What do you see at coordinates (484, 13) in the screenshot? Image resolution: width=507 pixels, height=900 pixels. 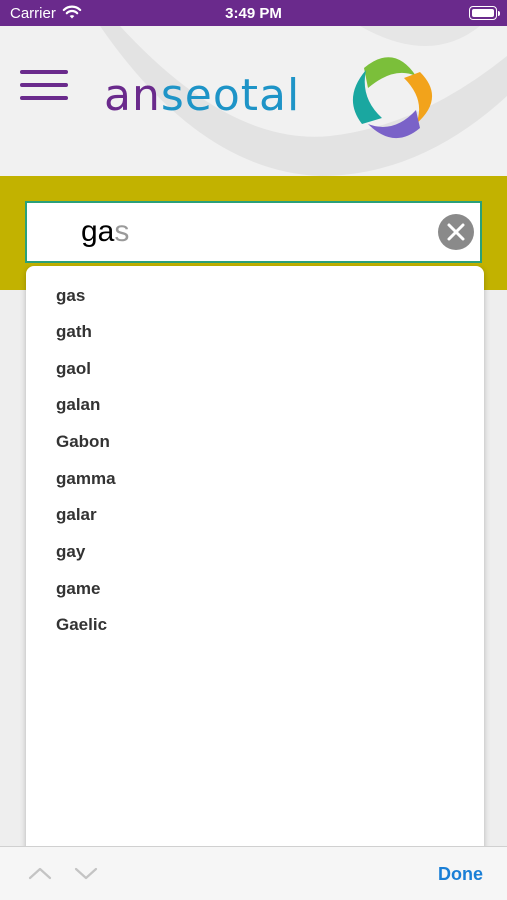 I see `battery-icon` at bounding box center [484, 13].